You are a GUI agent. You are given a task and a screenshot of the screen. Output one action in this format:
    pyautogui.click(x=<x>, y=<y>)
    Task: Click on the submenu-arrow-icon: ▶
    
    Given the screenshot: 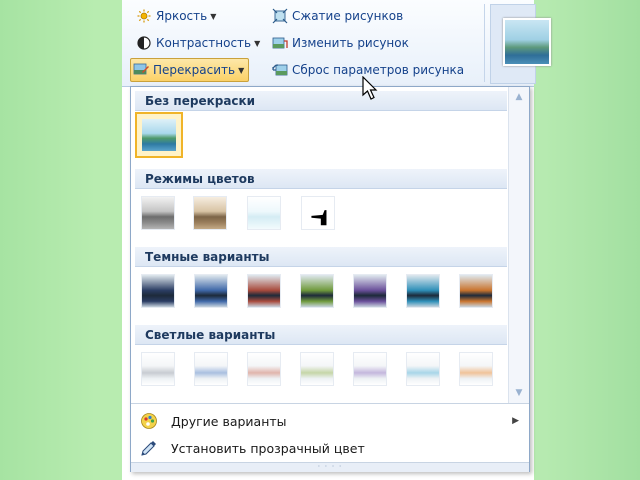 What is the action you would take?
    pyautogui.click(x=515, y=421)
    